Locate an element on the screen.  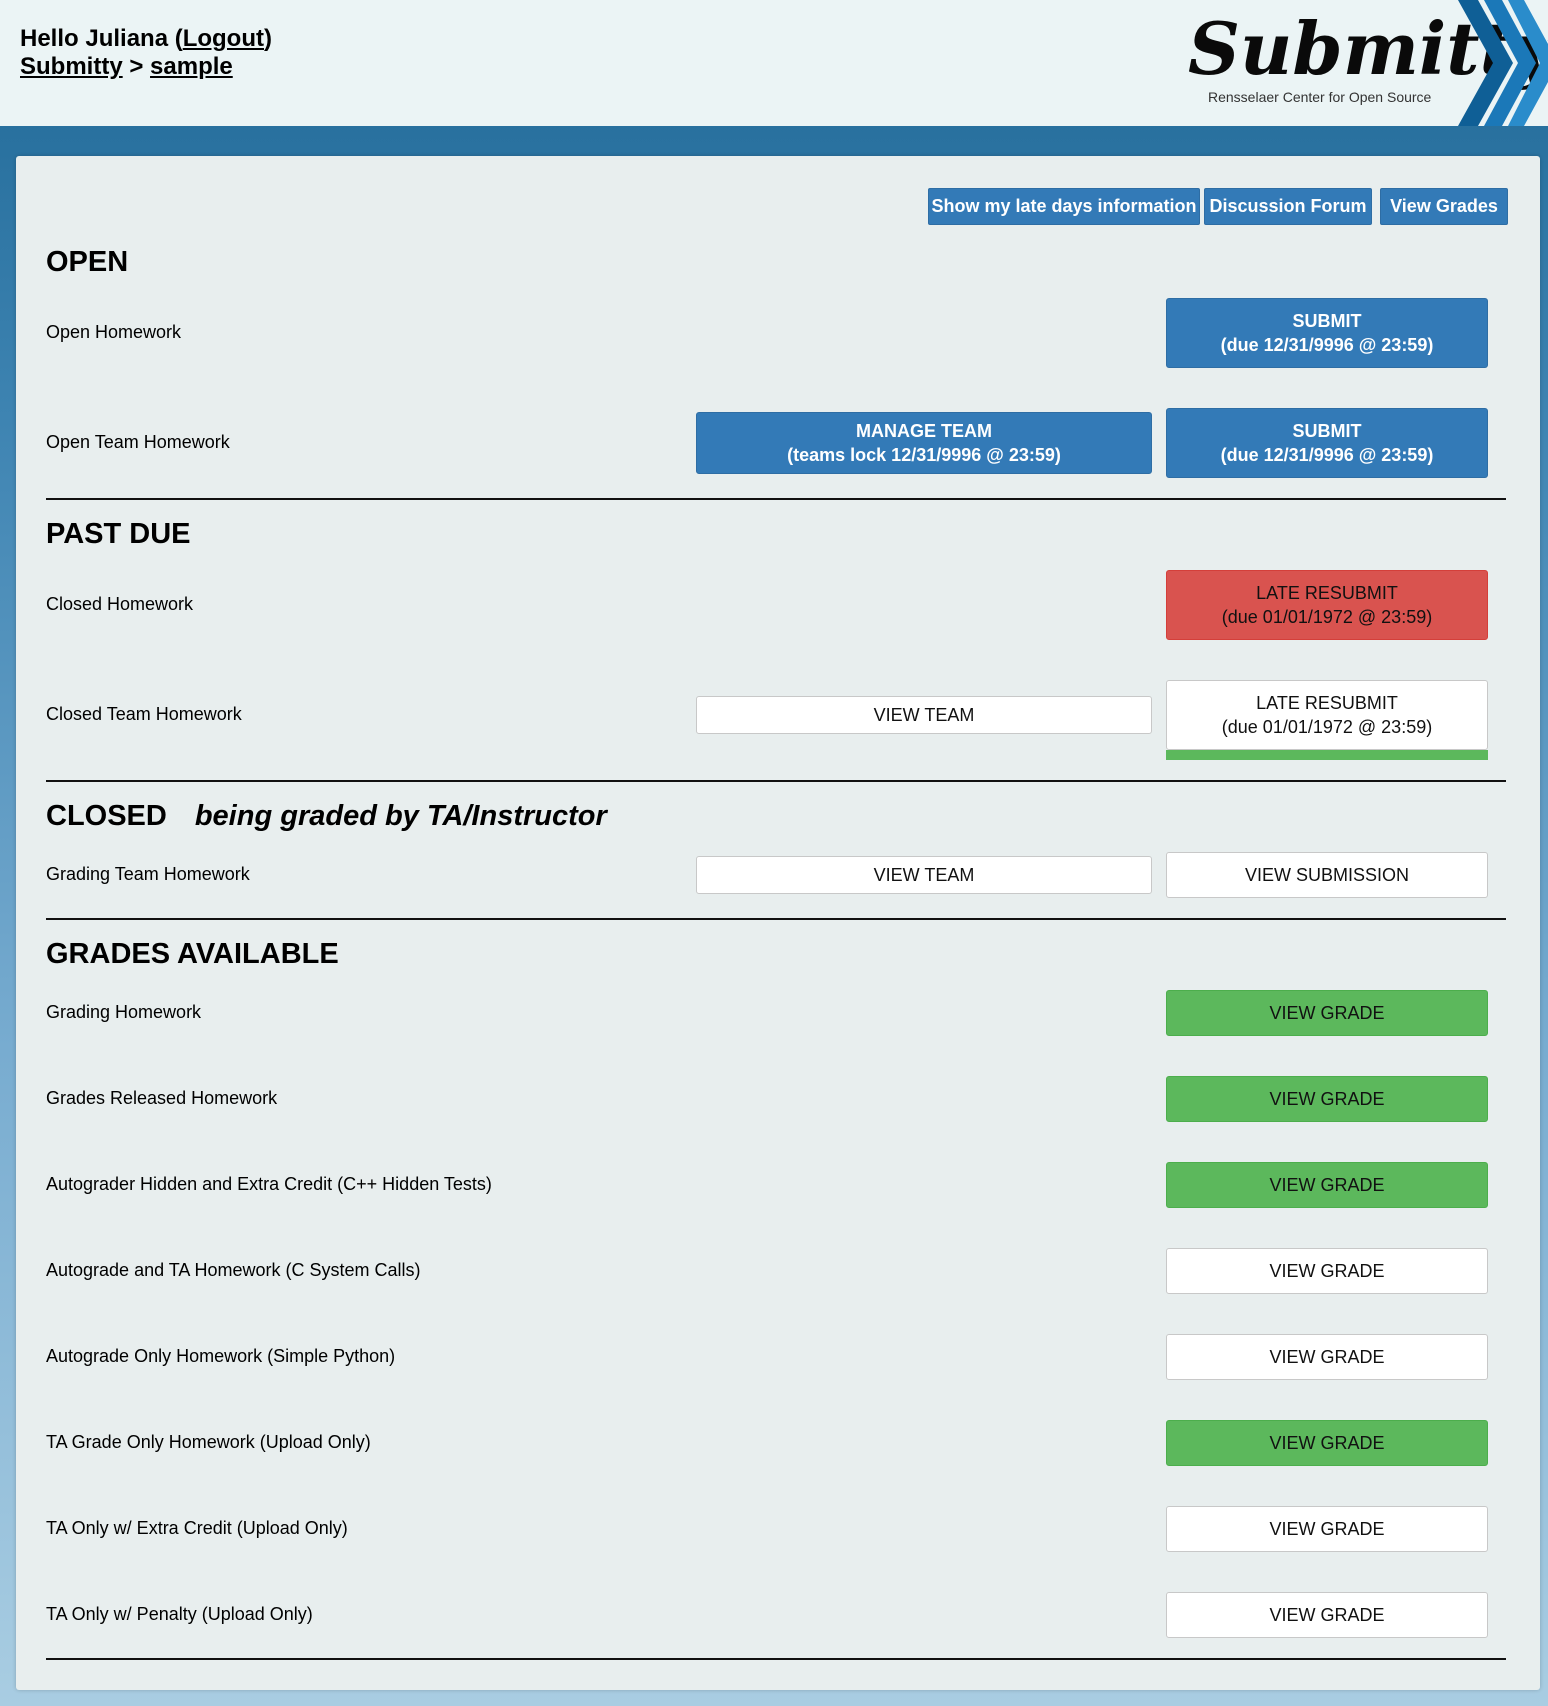
logo-tagline: Rensselaer Center for Open Source is located at coordinates (1320, 97).